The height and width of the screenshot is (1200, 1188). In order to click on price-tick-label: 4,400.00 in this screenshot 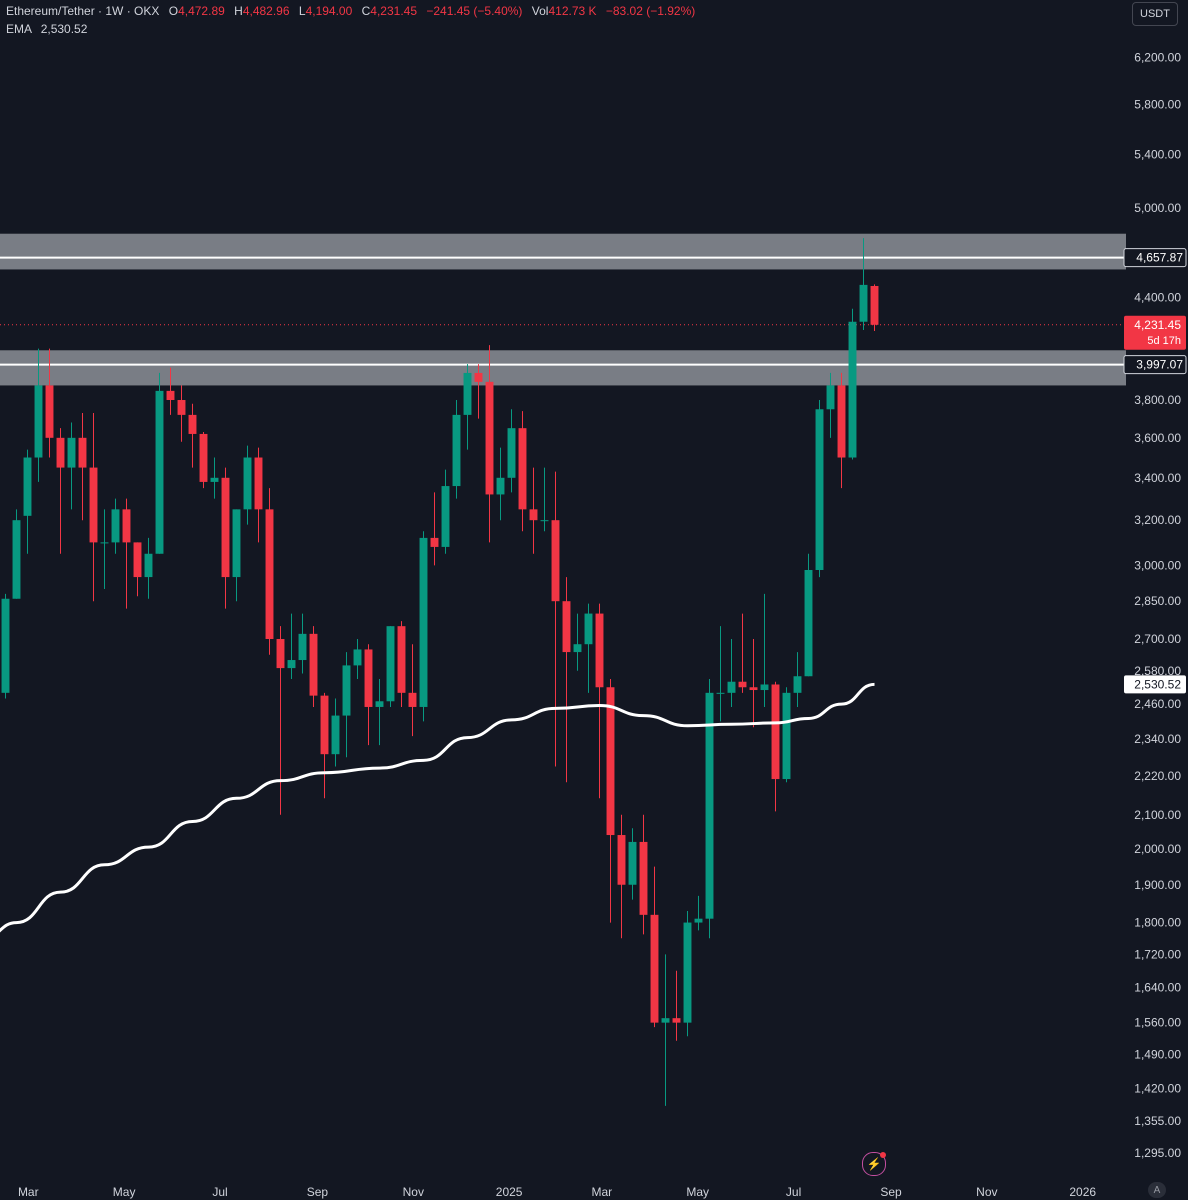, I will do `click(1157, 297)`.